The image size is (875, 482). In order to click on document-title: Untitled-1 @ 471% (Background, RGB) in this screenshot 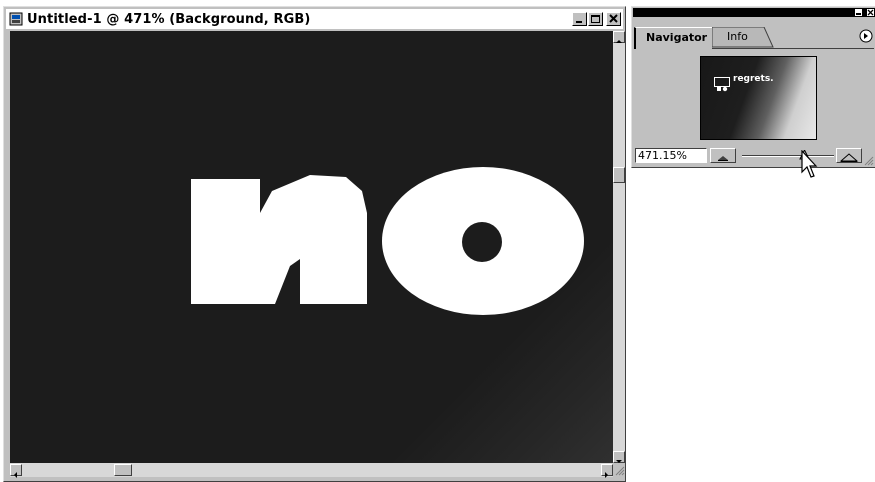, I will do `click(169, 19)`.